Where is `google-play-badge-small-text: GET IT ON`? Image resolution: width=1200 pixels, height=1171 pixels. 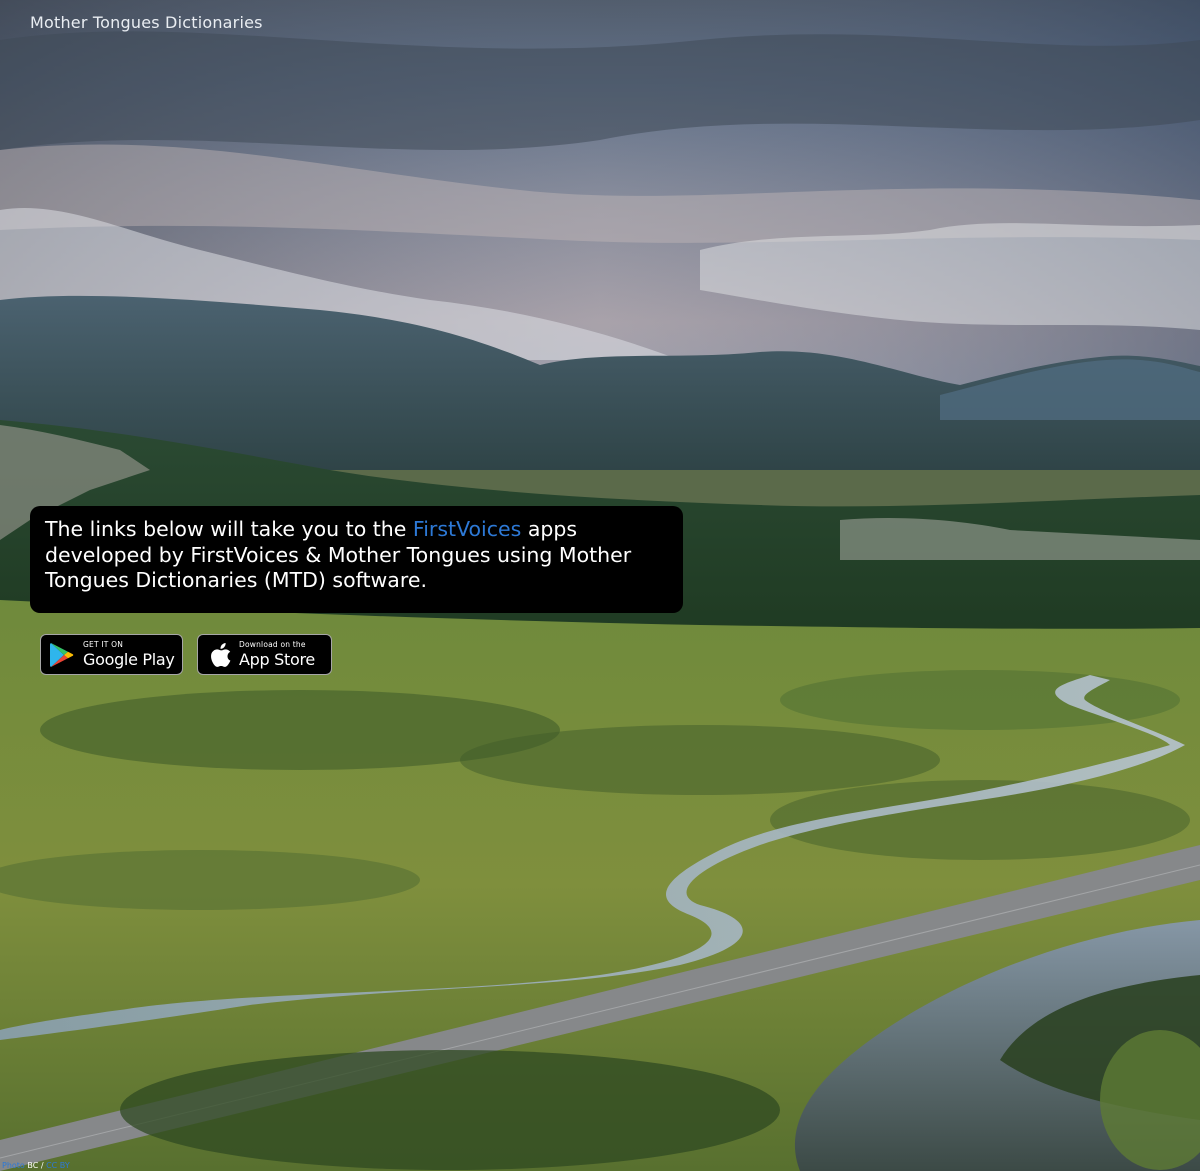 google-play-badge-small-text: GET IT ON is located at coordinates (103, 644).